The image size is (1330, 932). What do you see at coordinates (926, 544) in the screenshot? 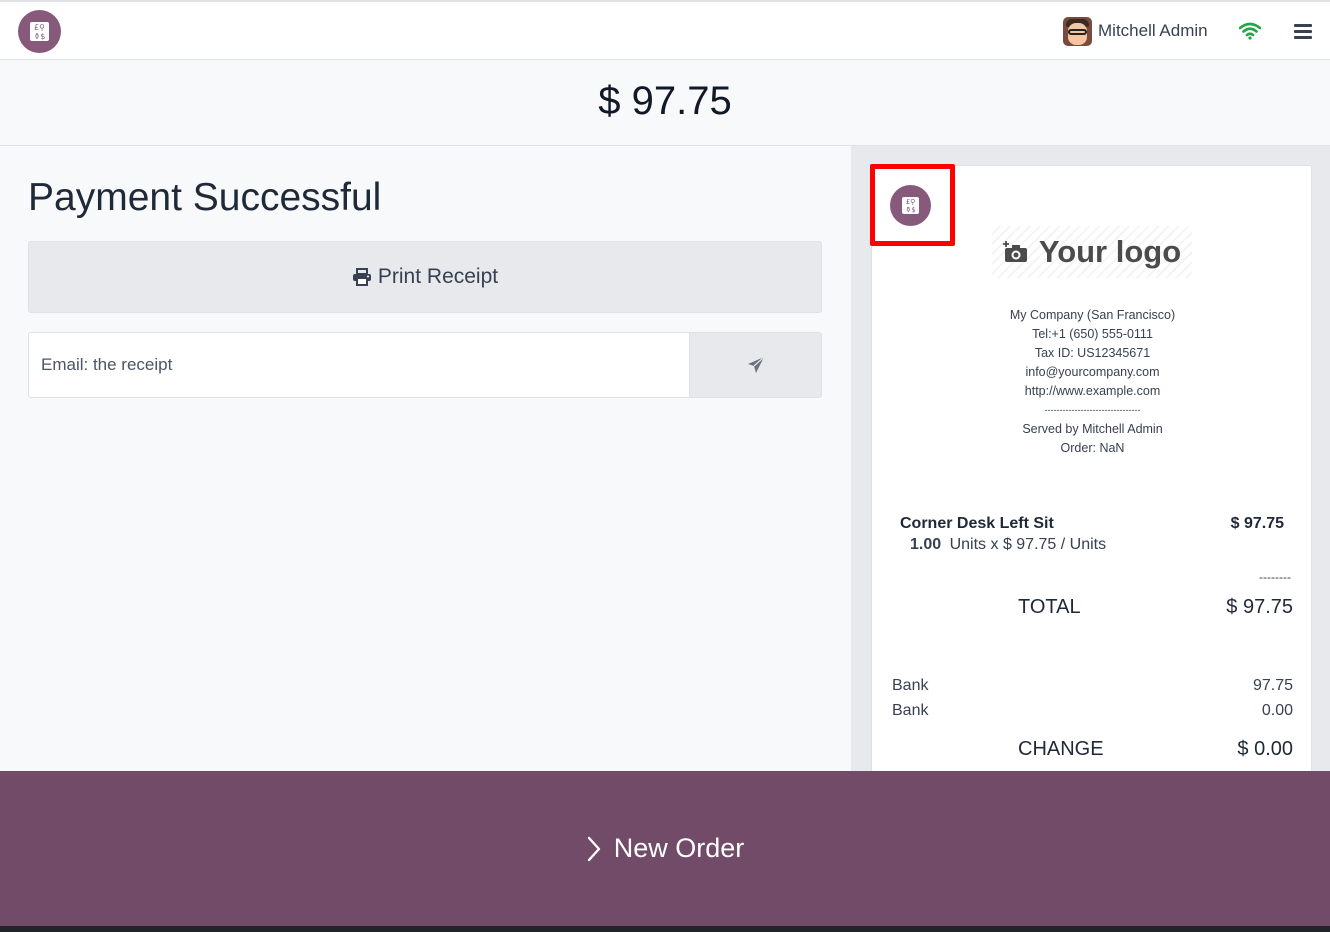
I see `line-quantity: 1.00` at bounding box center [926, 544].